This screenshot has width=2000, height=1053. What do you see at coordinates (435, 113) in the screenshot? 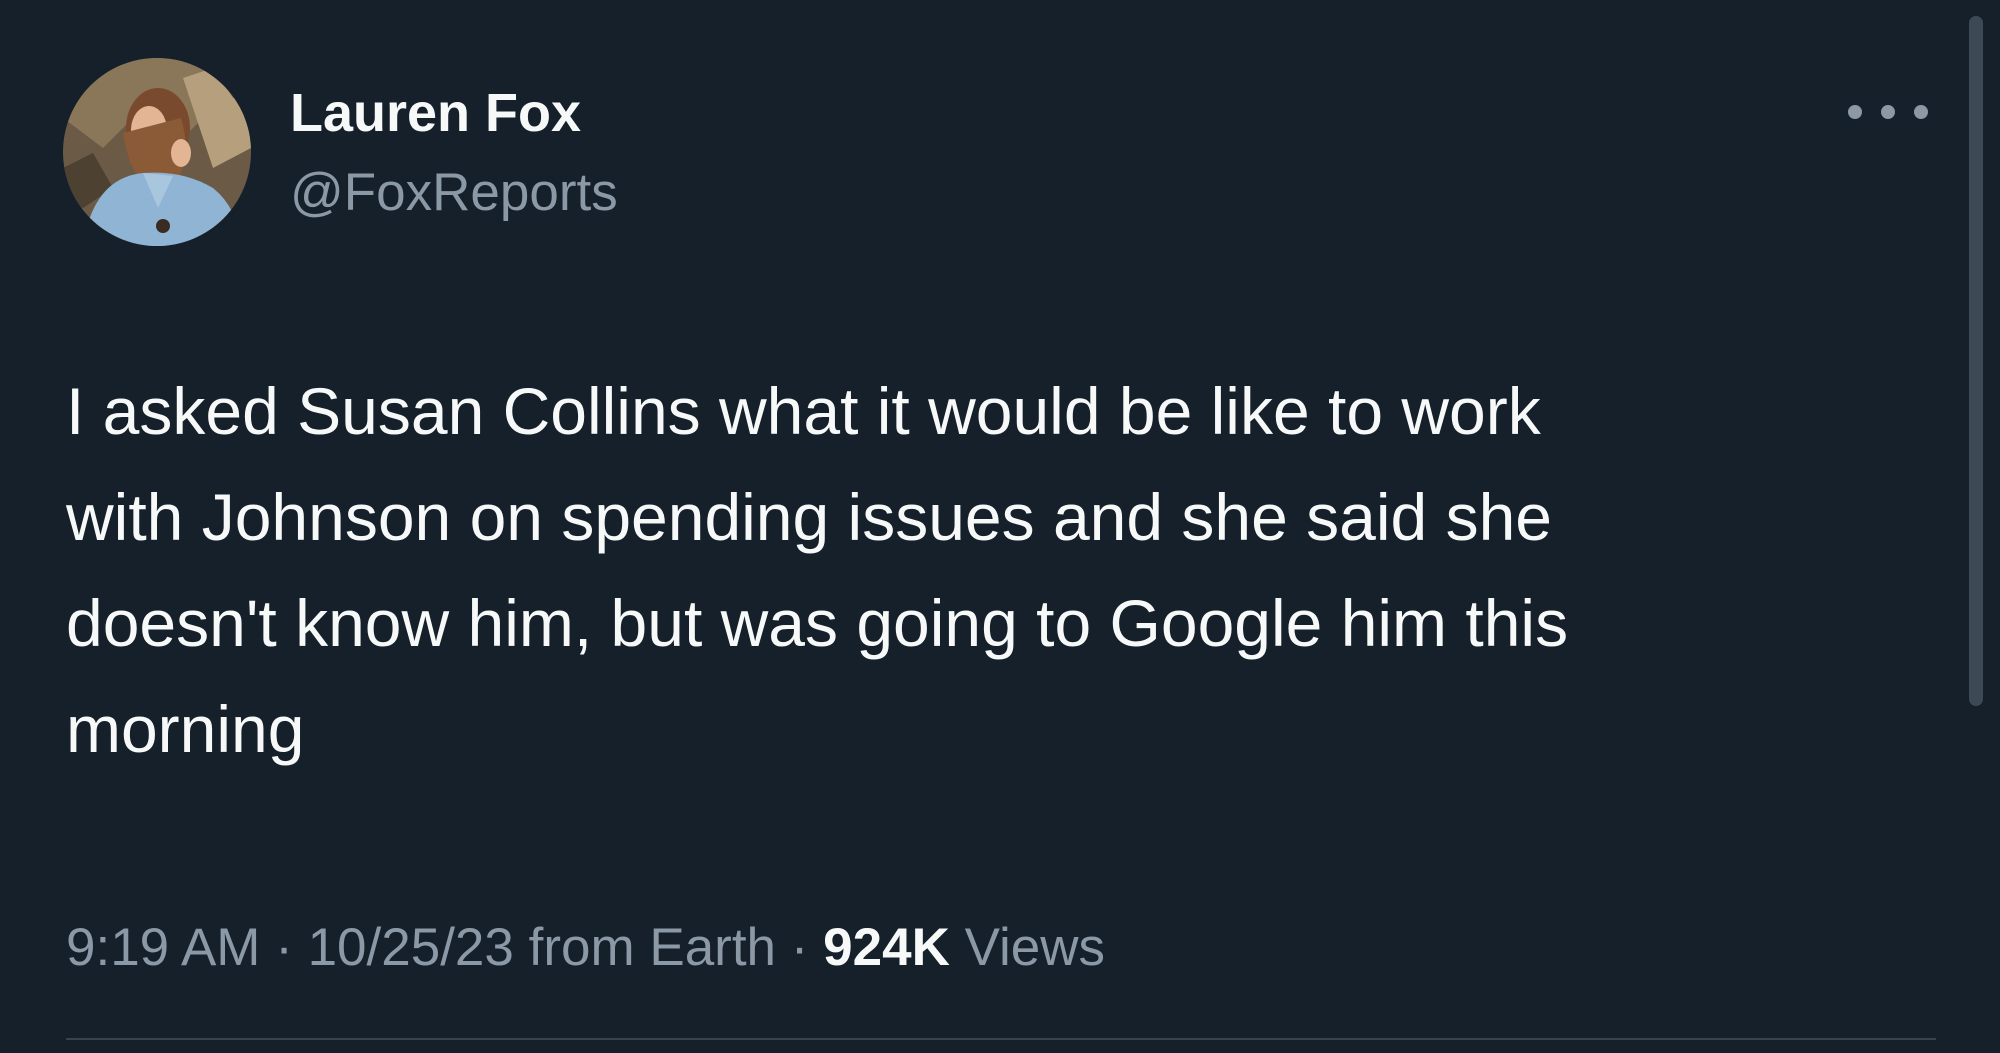
I see `author-name: Lauren Fox` at bounding box center [435, 113].